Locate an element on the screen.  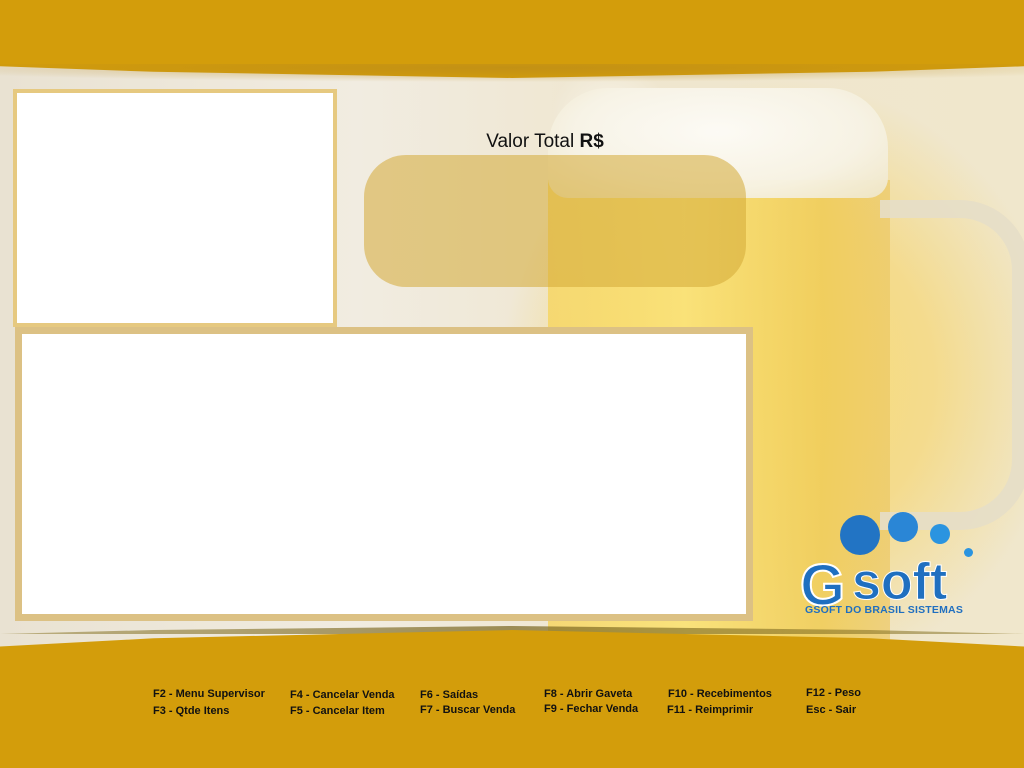
logo-dot-small is located at coordinates (940, 534).